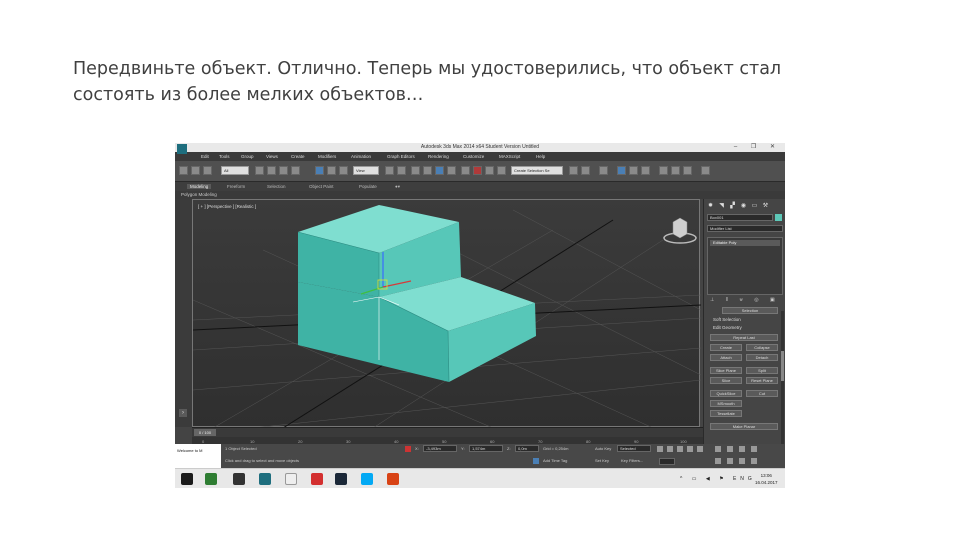  What do you see at coordinates (744, 426) in the screenshot?
I see `make-planar-button: Make Planar` at bounding box center [744, 426].